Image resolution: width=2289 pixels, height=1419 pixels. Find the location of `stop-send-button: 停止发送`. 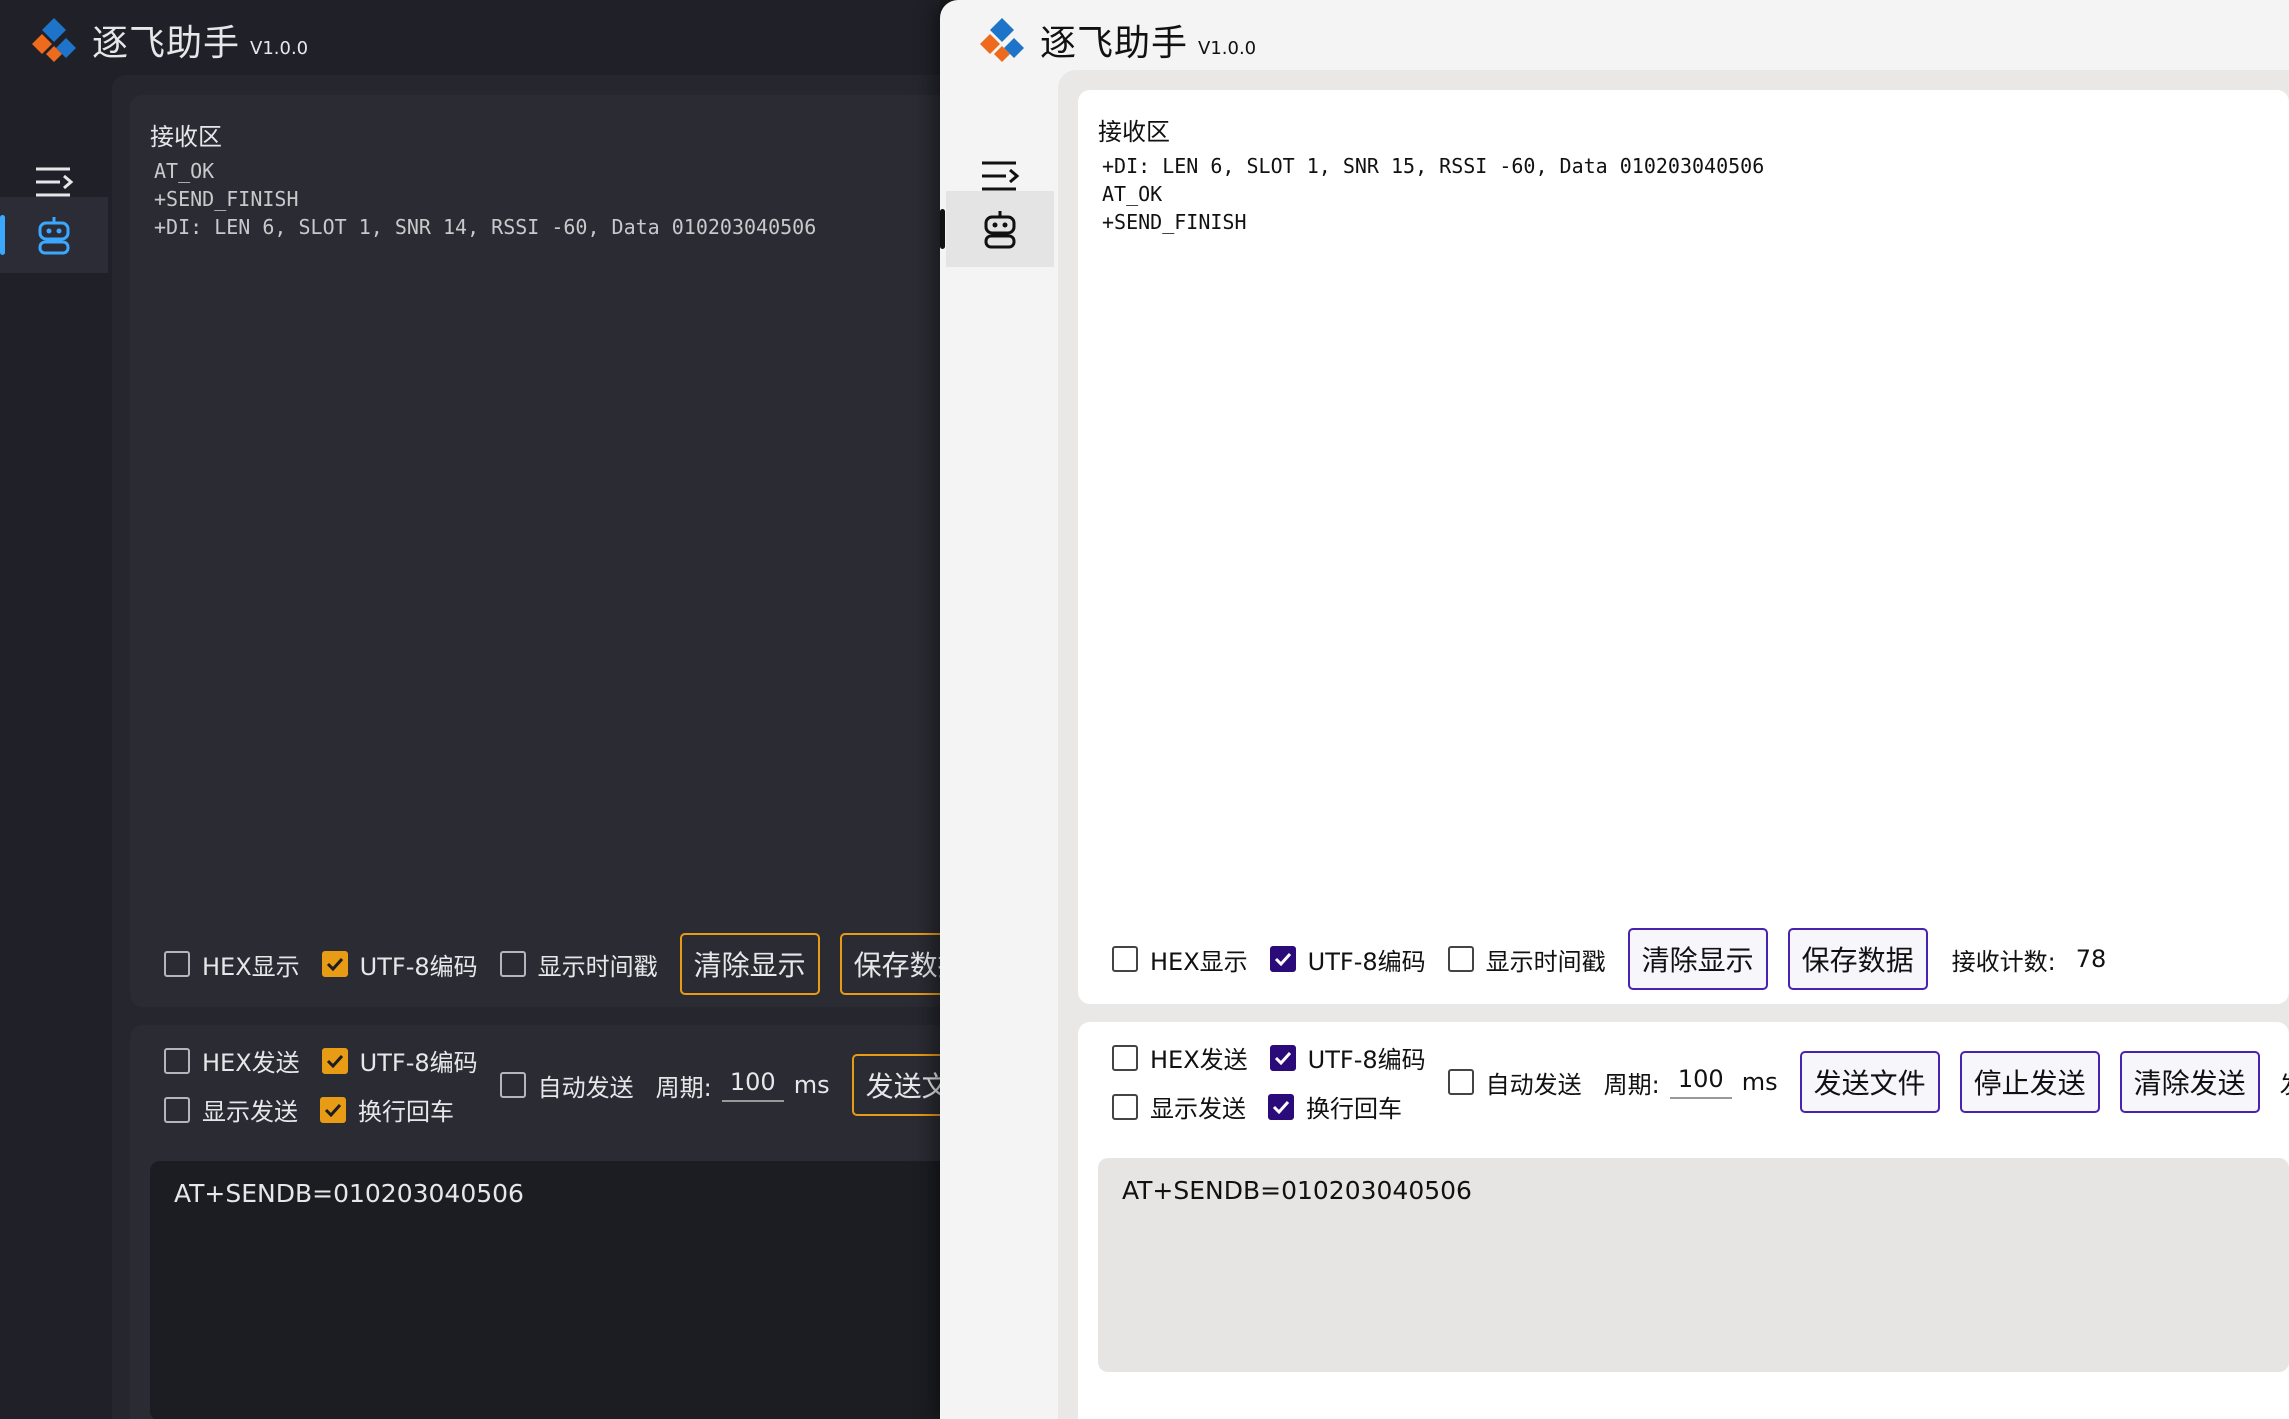

stop-send-button: 停止发送 is located at coordinates (2029, 1082).